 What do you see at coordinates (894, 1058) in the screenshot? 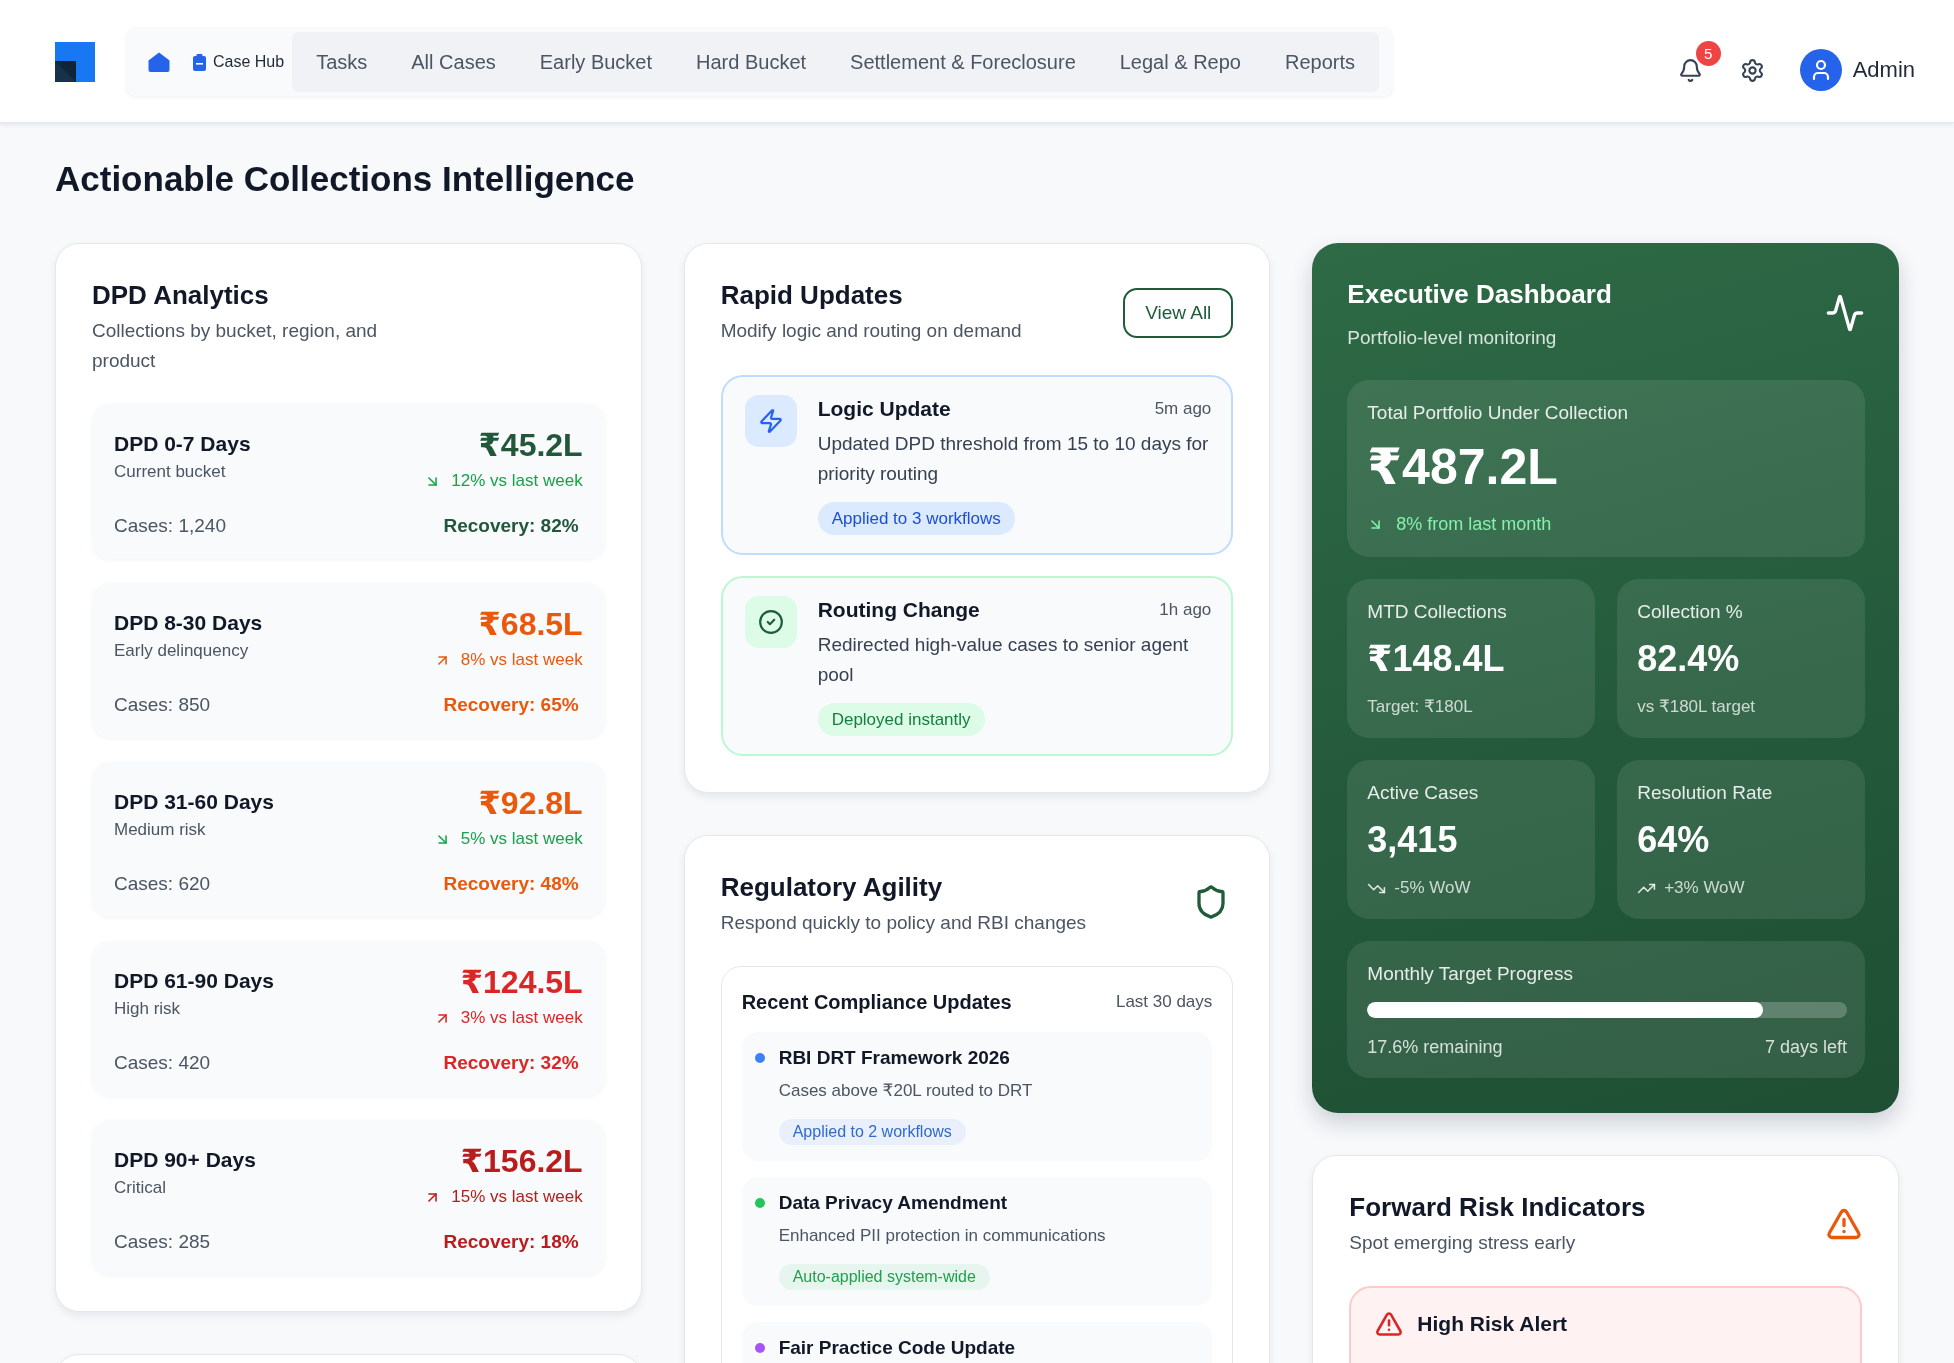
I see `compliance-title: RBI DRT Framework 2026` at bounding box center [894, 1058].